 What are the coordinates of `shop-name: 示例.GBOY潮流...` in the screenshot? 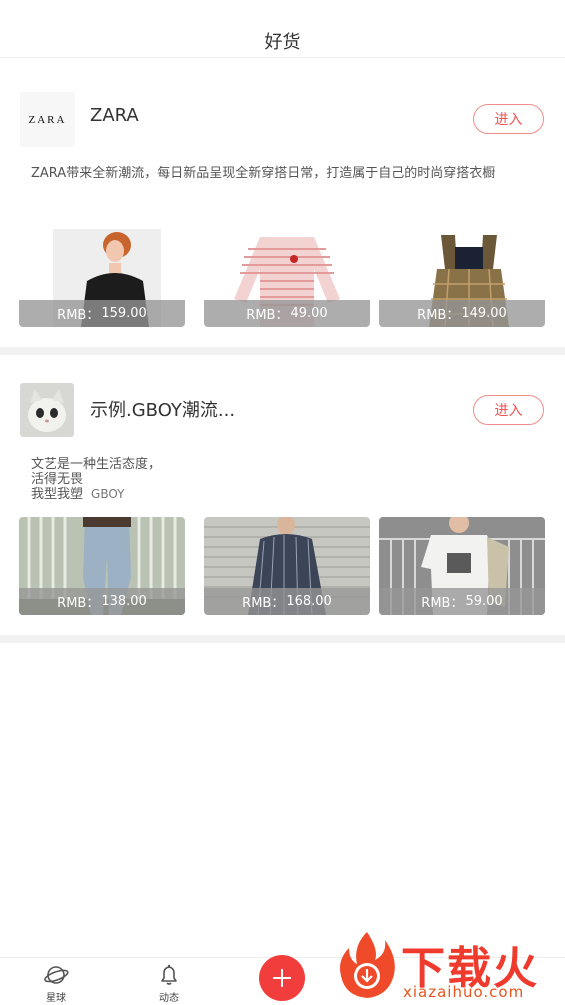 It's located at (163, 410).